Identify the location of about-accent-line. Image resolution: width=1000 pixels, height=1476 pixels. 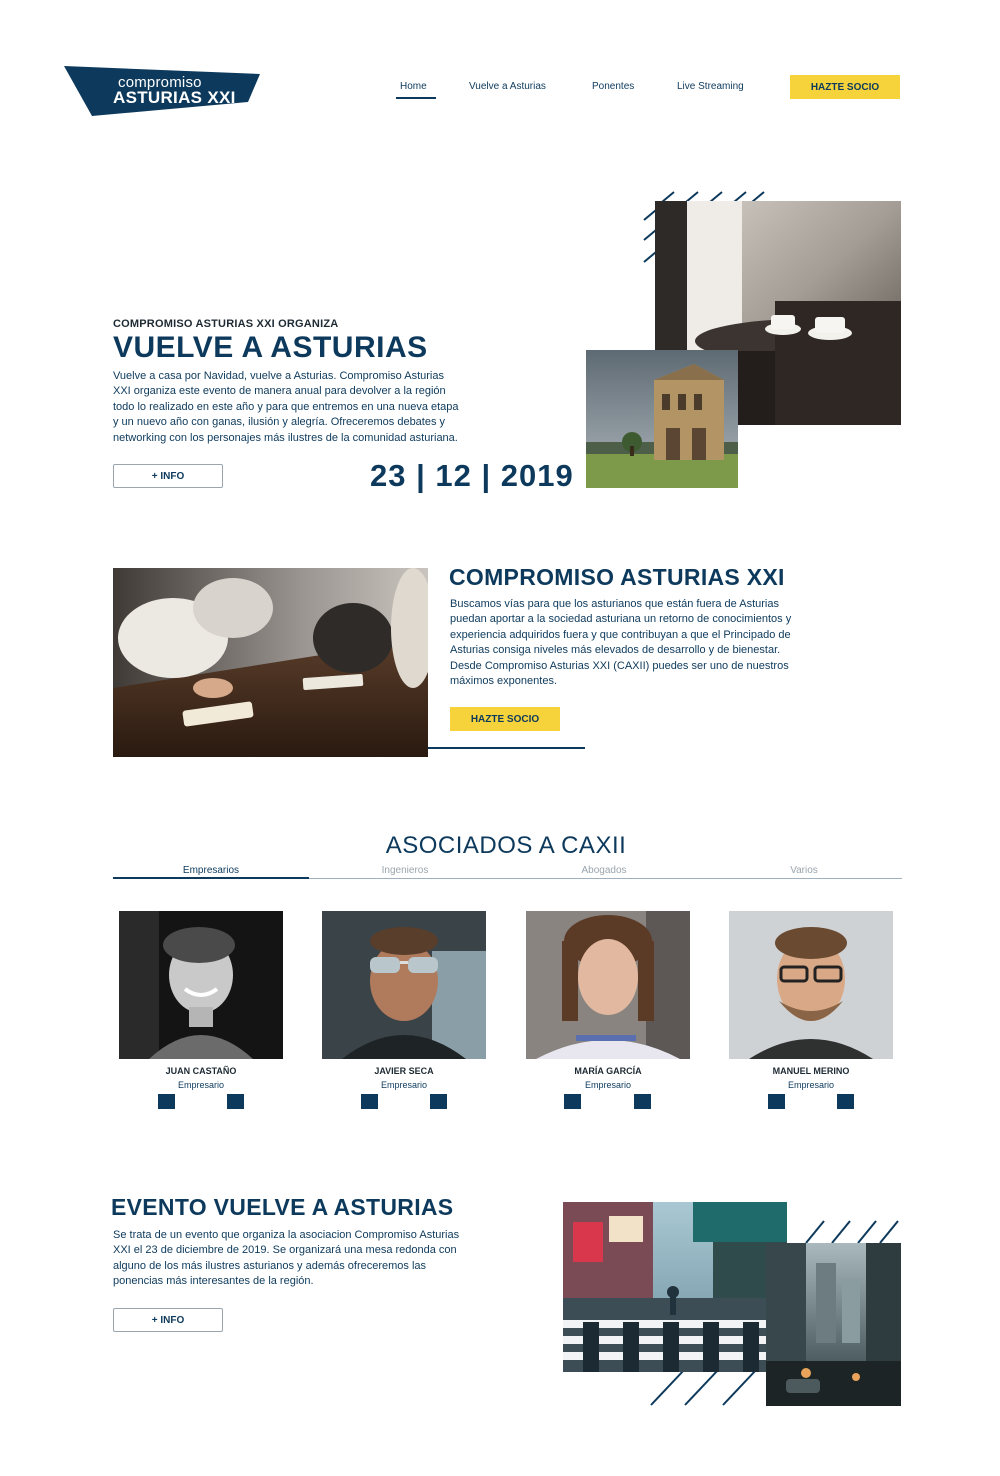
(506, 748).